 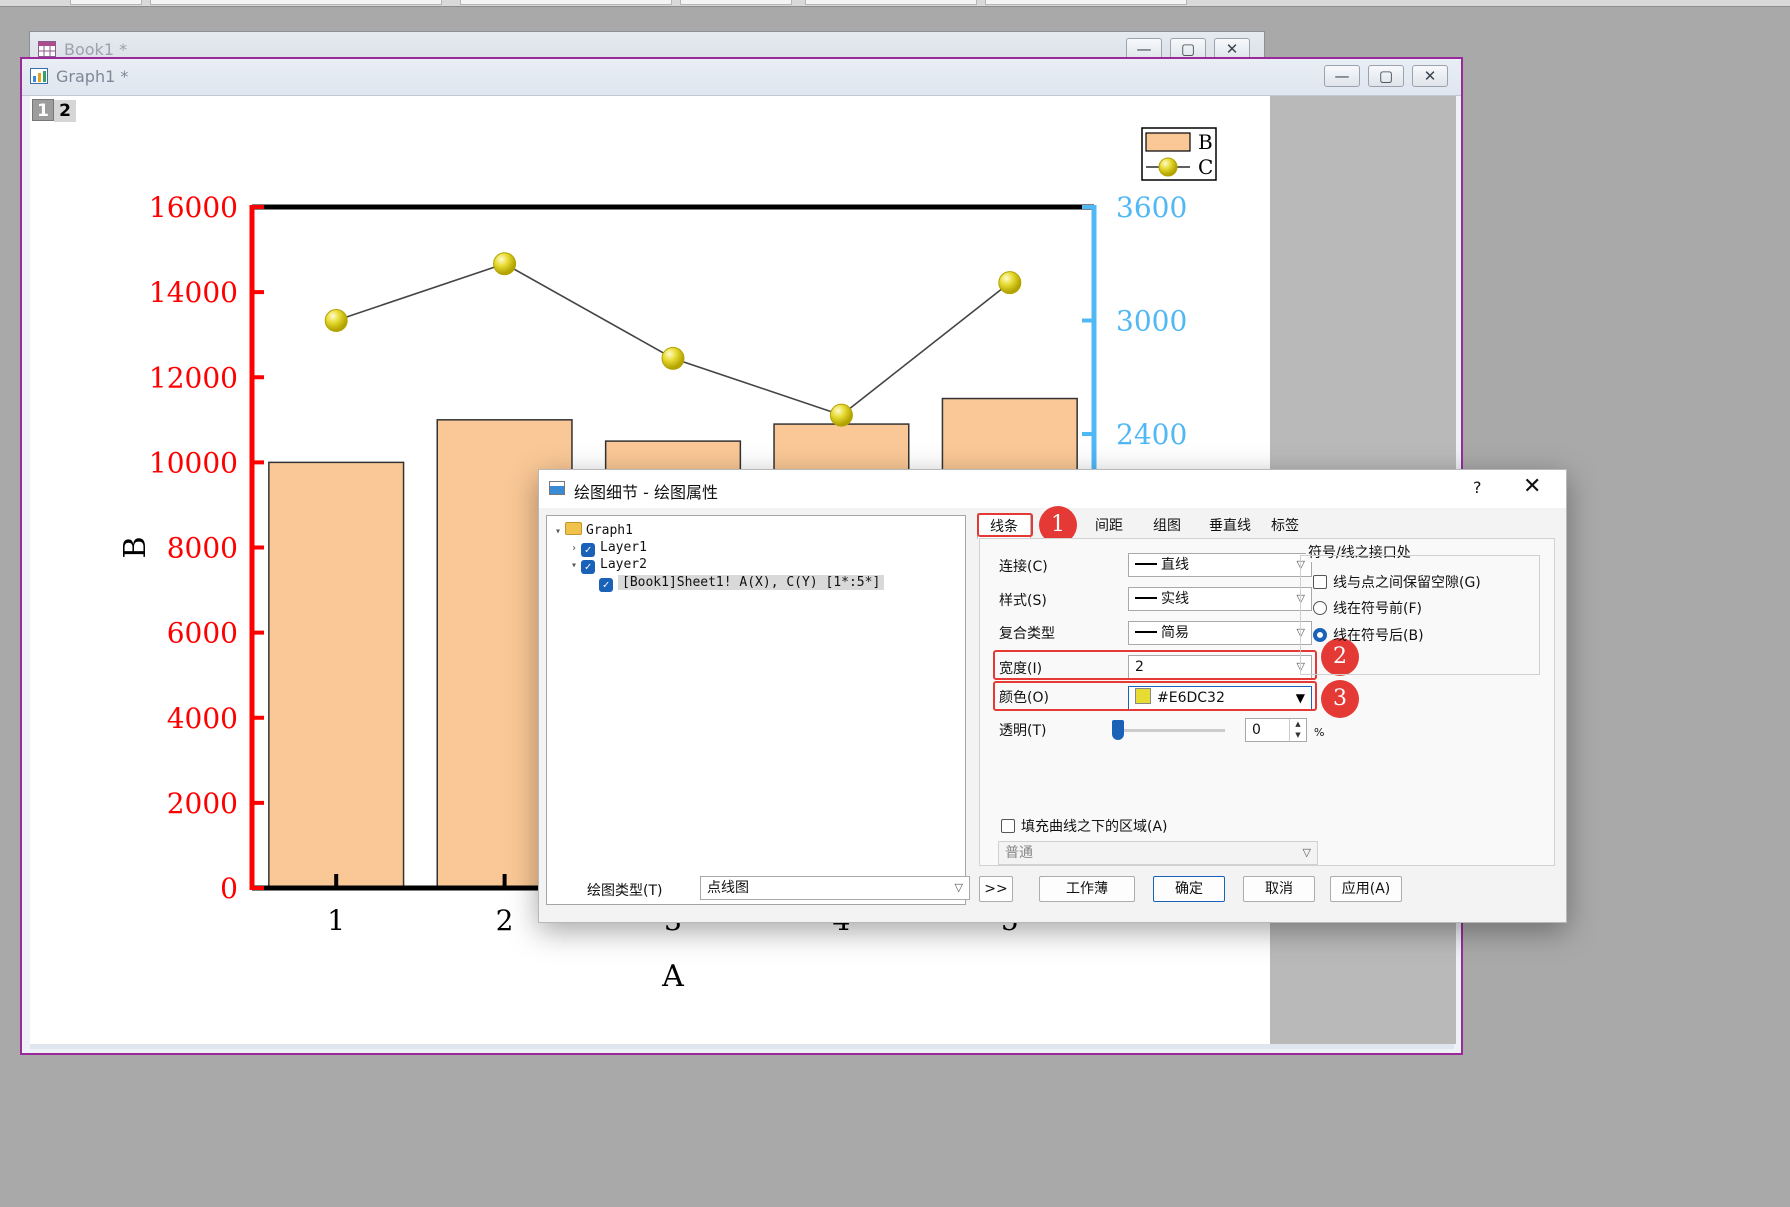 What do you see at coordinates (47, 49) in the screenshot?
I see `workbook-icon` at bounding box center [47, 49].